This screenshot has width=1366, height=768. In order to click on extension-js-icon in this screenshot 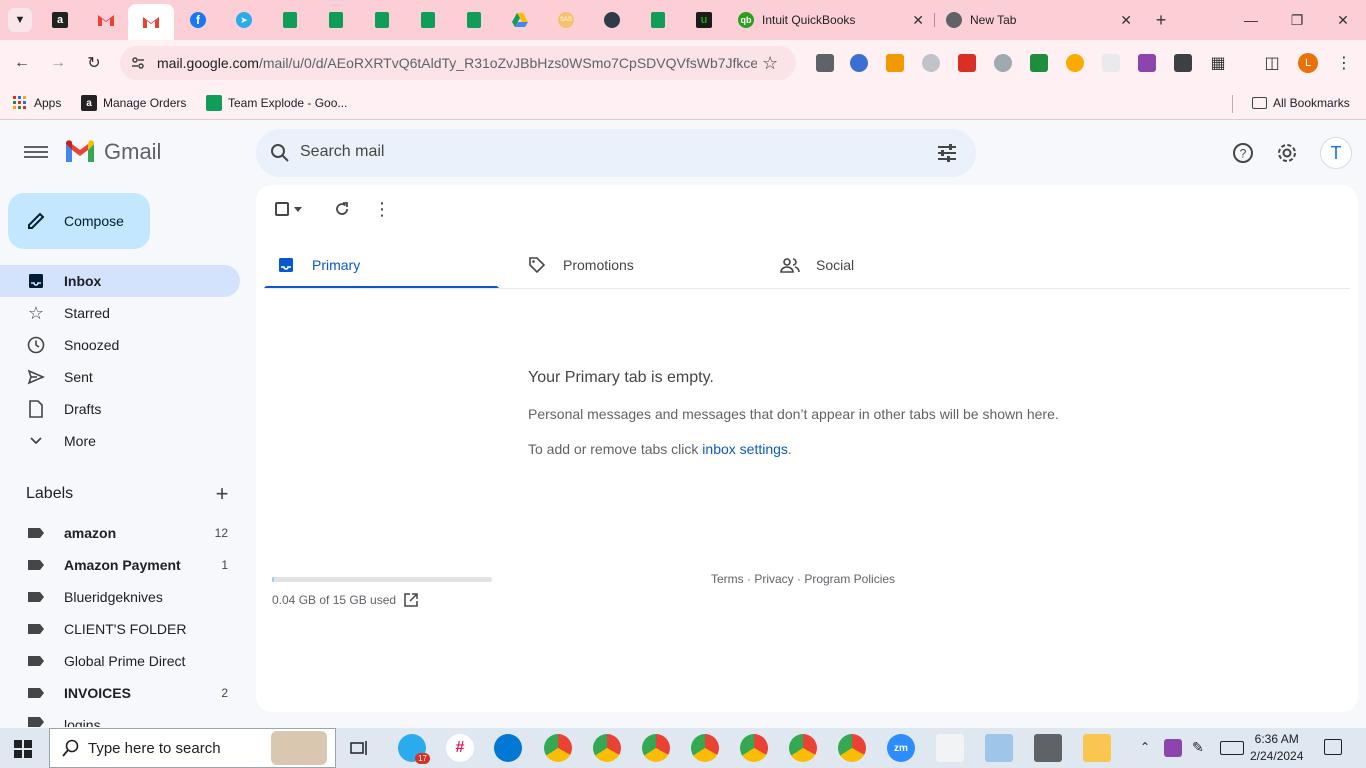, I will do `click(895, 63)`.